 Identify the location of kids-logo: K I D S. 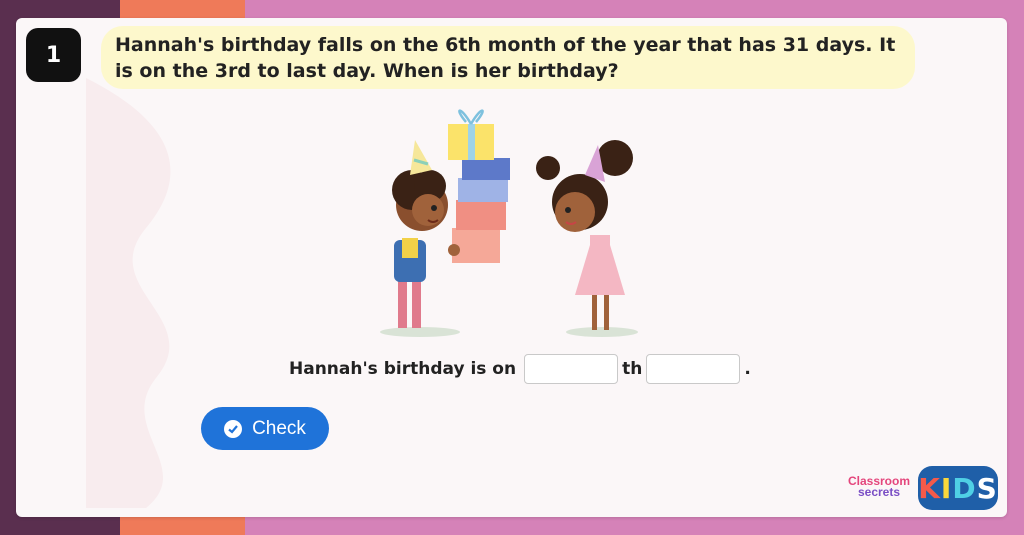
(958, 488).